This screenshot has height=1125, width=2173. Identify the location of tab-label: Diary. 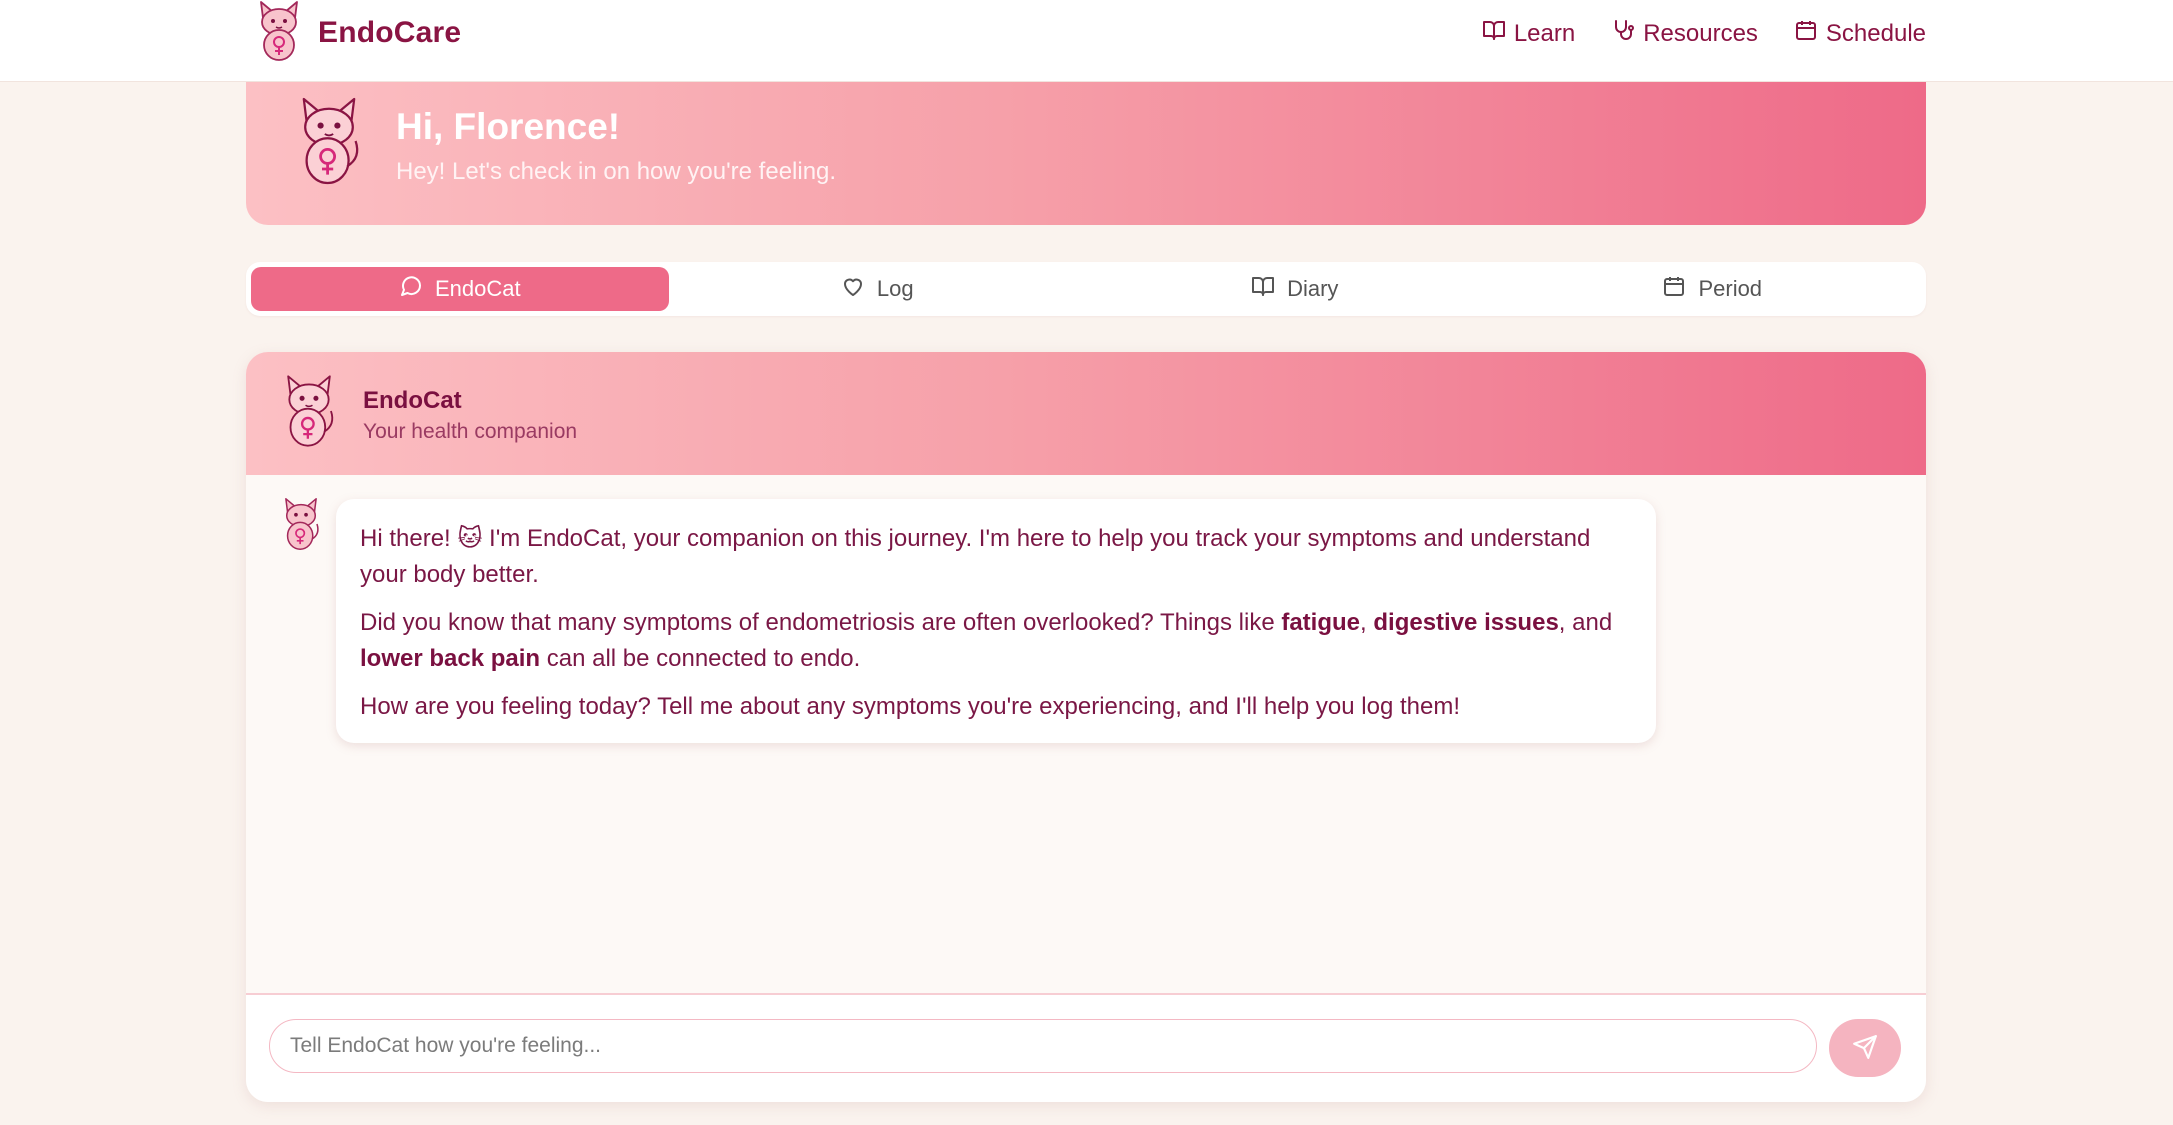
(1313, 288).